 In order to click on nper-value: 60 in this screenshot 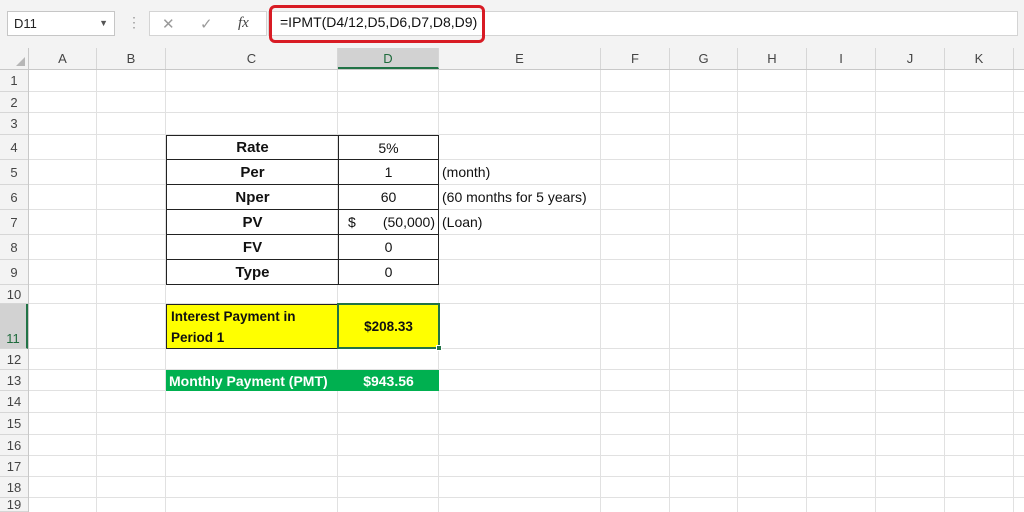, I will do `click(388, 197)`.